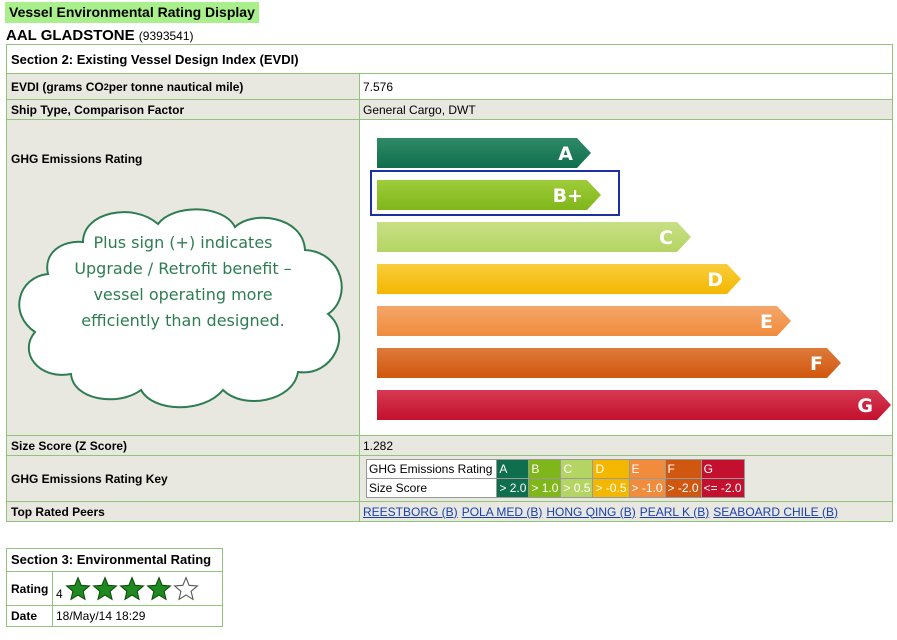 The width and height of the screenshot is (897, 640). Describe the element at coordinates (683, 469) in the screenshot. I see `rating-key-grade-f: F` at that location.